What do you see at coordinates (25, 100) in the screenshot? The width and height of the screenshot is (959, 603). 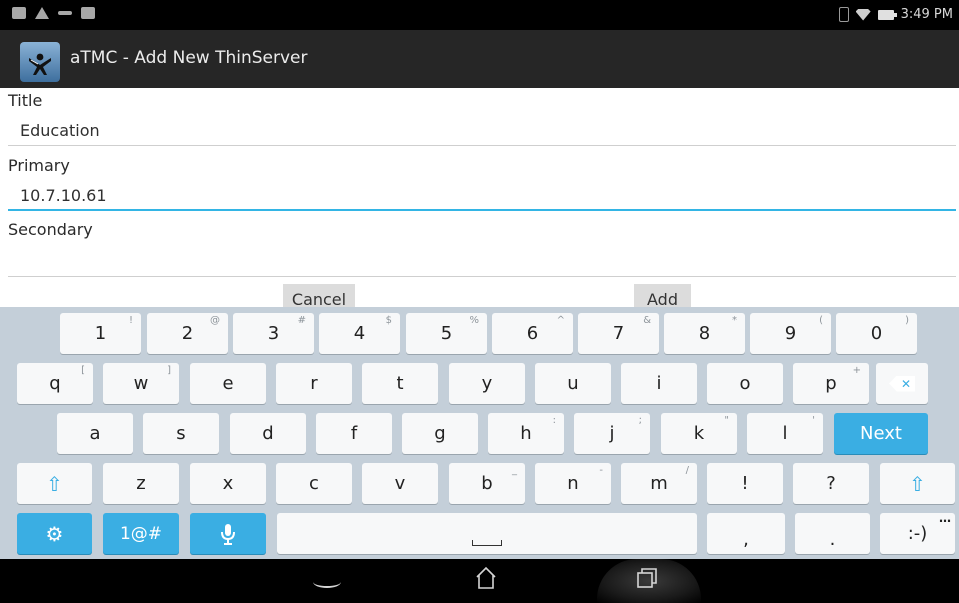 I see `title-label: Title` at bounding box center [25, 100].